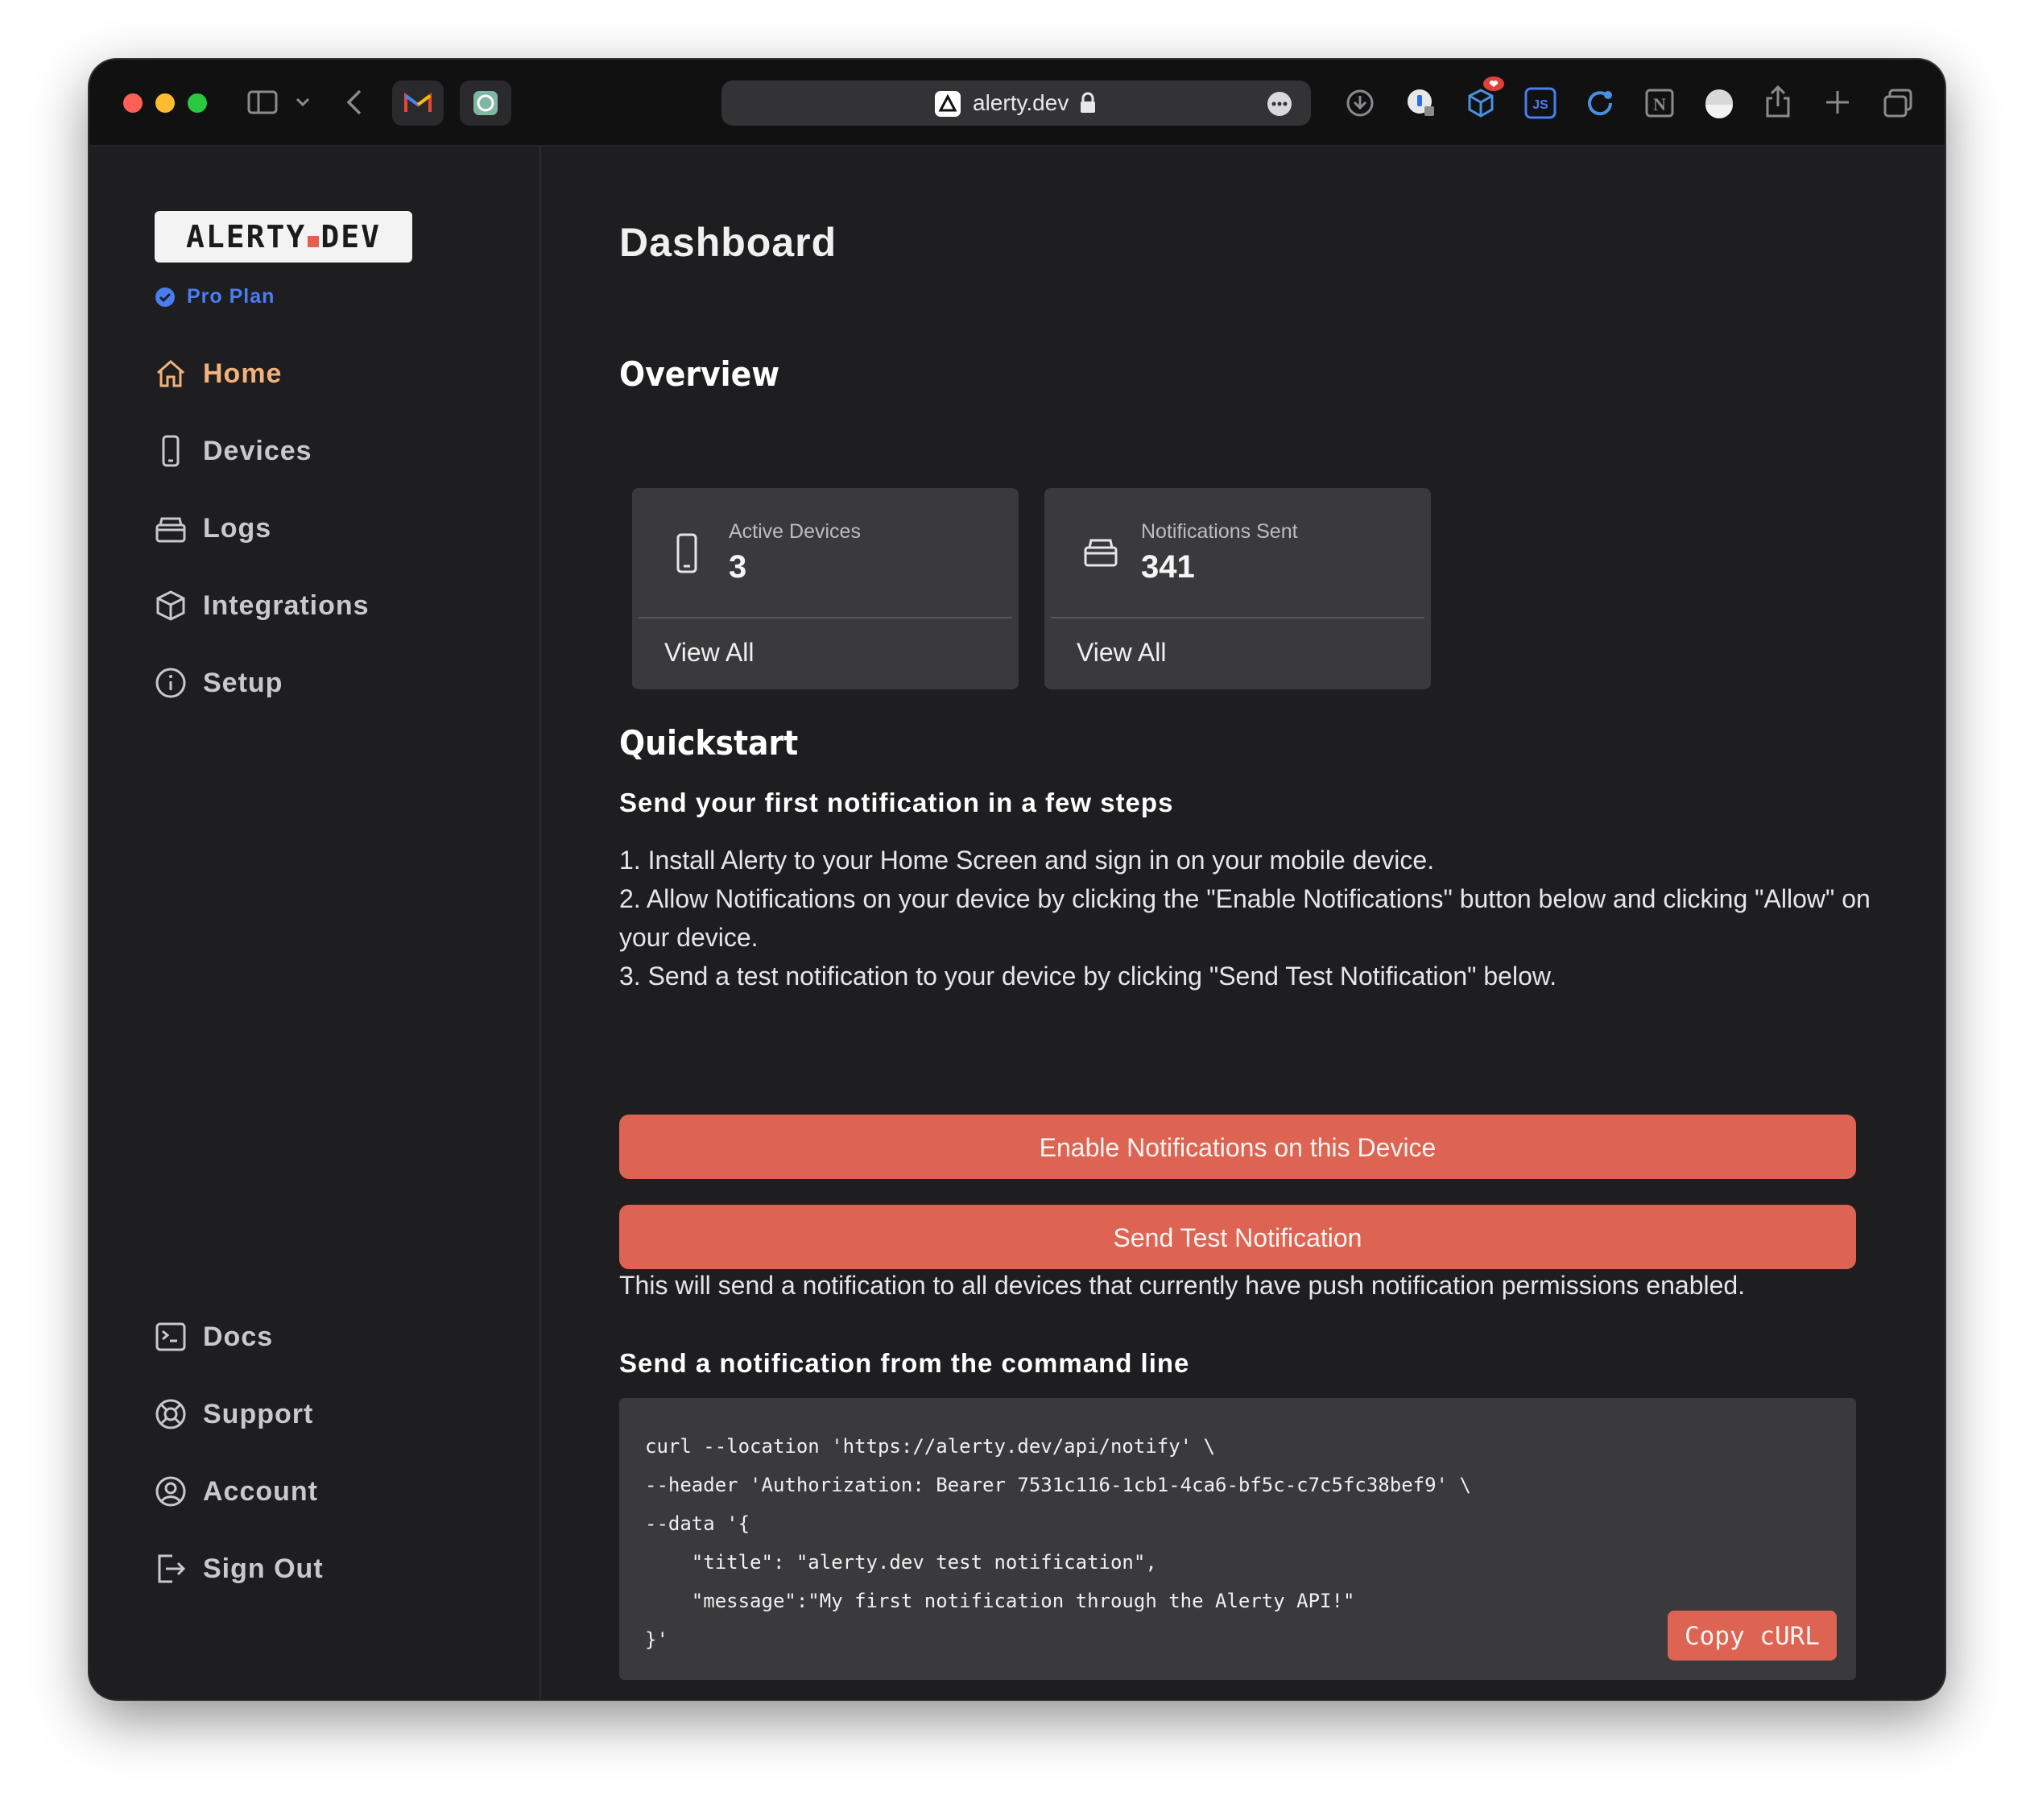 The width and height of the screenshot is (2034, 1820). I want to click on code-line: }', so click(657, 1639).